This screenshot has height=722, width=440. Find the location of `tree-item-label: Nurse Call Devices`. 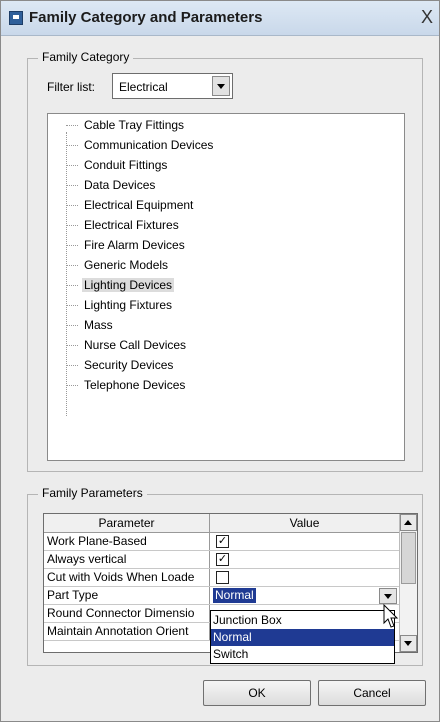

tree-item-label: Nurse Call Devices is located at coordinates (135, 345).